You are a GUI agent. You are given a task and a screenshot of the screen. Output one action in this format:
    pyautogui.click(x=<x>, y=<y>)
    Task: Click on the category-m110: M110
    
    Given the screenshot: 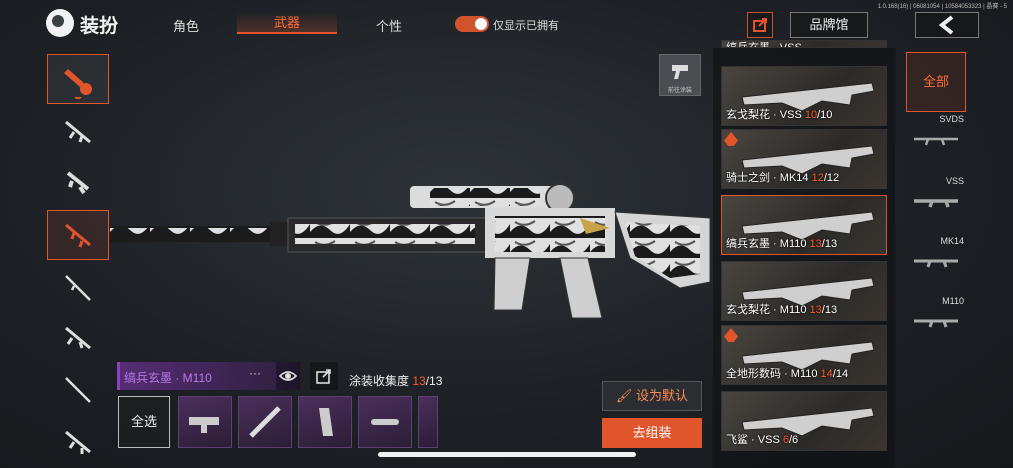 What is the action you would take?
    pyautogui.click(x=936, y=326)
    